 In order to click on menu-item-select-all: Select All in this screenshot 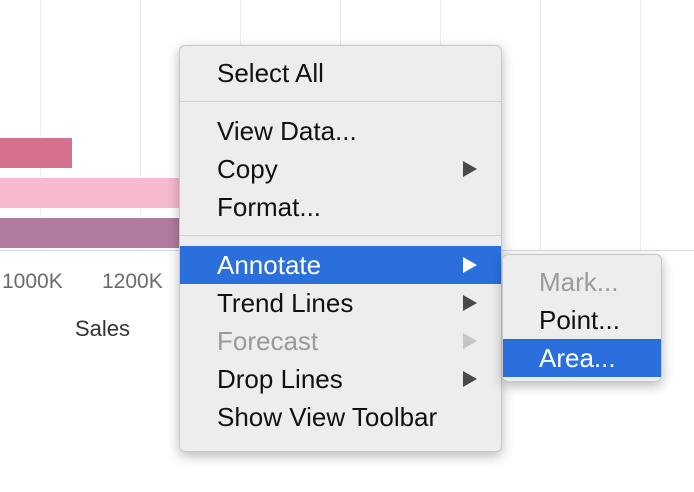, I will do `click(340, 73)`.